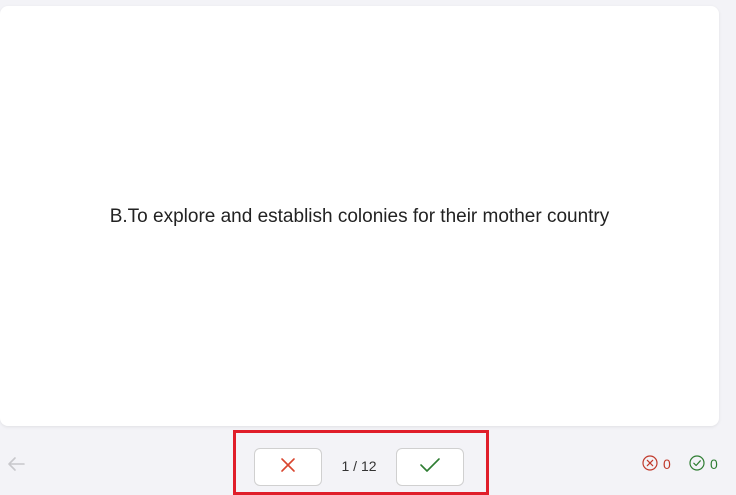 This screenshot has width=736, height=495. I want to click on mark-wrong-button, so click(288, 467).